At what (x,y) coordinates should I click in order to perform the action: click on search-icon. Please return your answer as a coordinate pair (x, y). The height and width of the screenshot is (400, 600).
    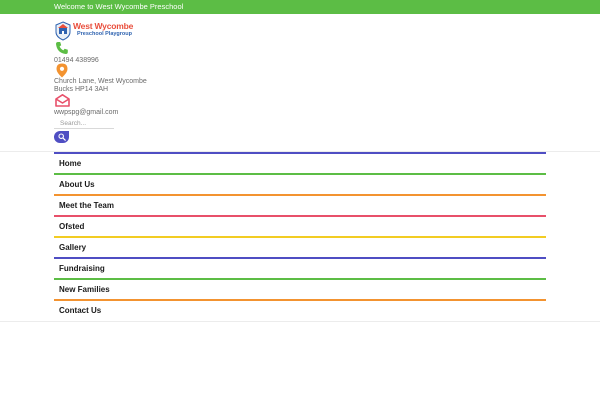
    Looking at the image, I should click on (61, 137).